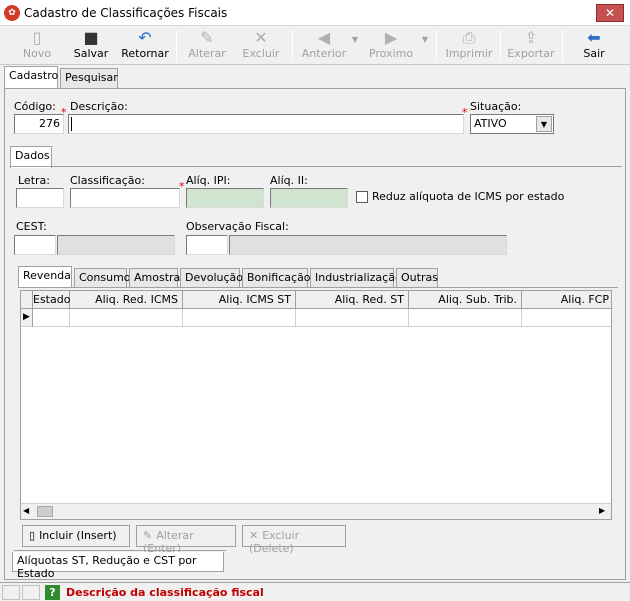 Image resolution: width=630 pixels, height=601 pixels. What do you see at coordinates (39, 124) in the screenshot?
I see `codigo-field: 276` at bounding box center [39, 124].